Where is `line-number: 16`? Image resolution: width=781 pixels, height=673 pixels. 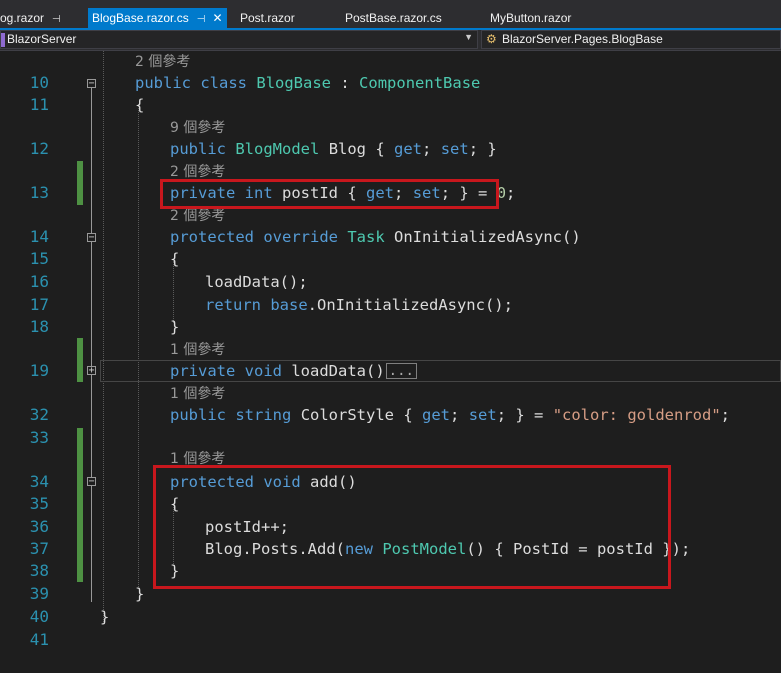 line-number: 16 is located at coordinates (39, 281).